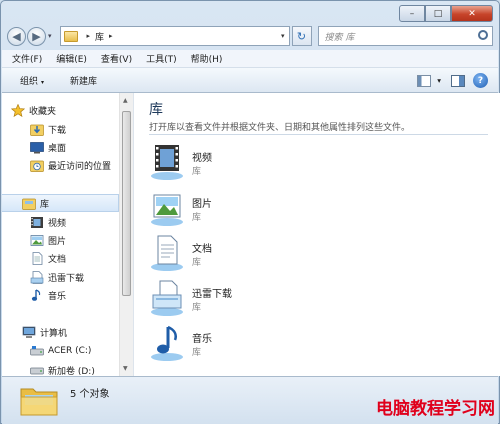 The height and width of the screenshot is (424, 500). I want to click on back-arrow-icon: ◀, so click(16, 36).